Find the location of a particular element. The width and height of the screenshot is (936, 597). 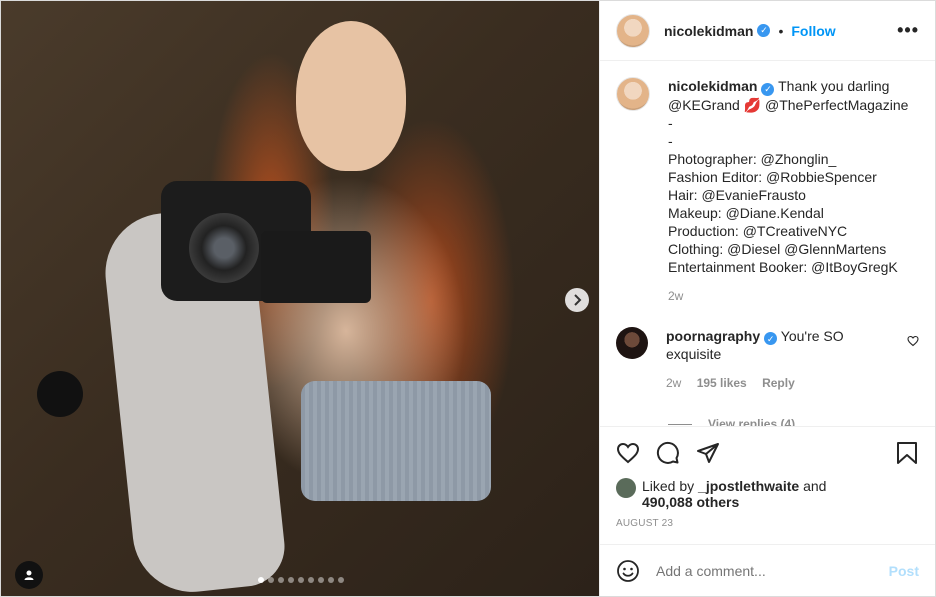

comment-icon is located at coordinates (667, 452).